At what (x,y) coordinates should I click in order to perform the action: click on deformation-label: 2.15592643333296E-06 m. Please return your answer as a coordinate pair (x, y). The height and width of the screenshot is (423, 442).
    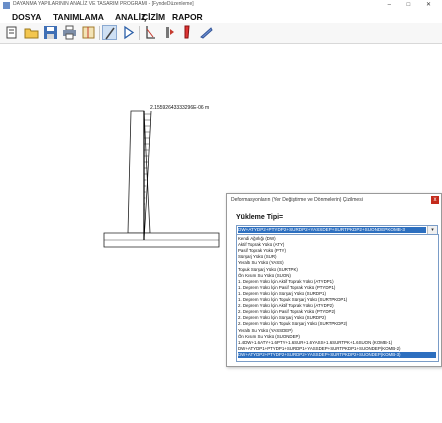
    Looking at the image, I should click on (179, 108).